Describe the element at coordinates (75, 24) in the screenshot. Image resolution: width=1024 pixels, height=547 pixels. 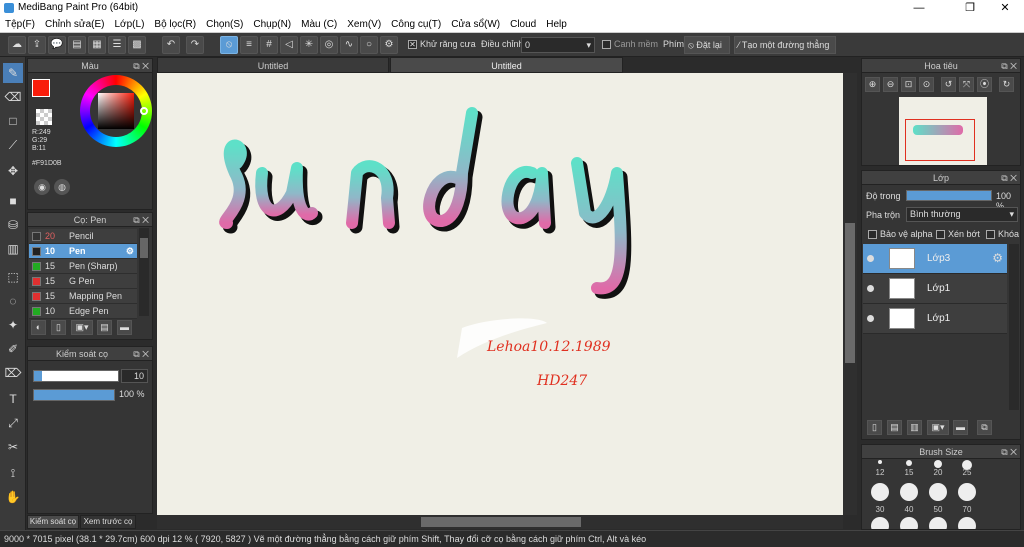
I see `menu-item-1: Chỉnh sửa(E)` at that location.